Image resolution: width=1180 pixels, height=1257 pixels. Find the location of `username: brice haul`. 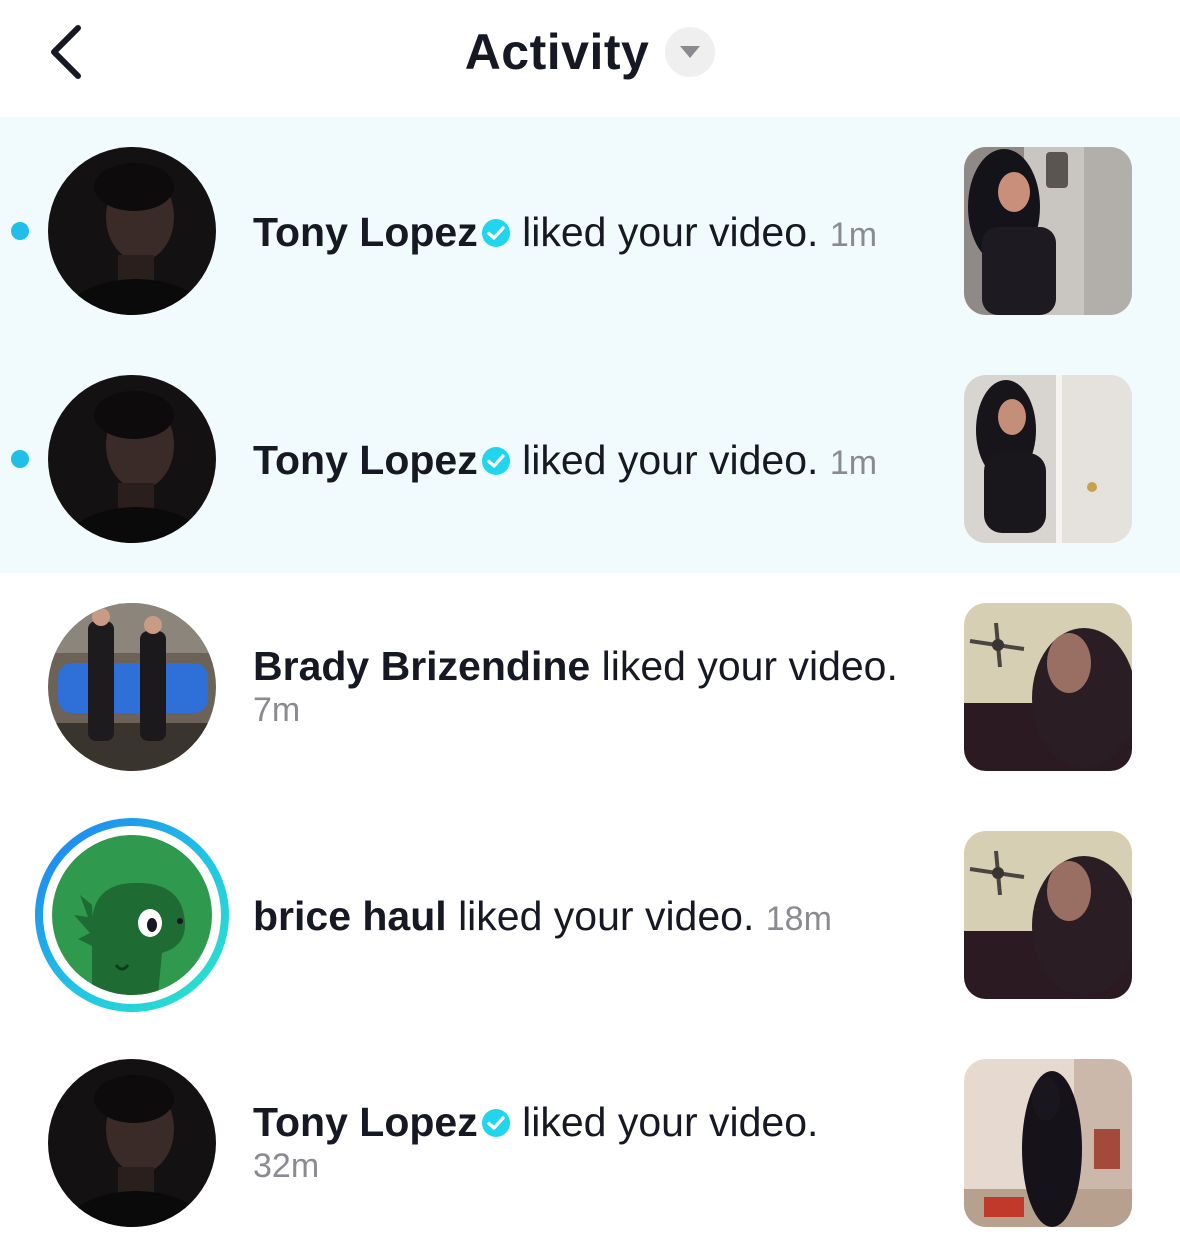

username: brice haul is located at coordinates (350, 916).